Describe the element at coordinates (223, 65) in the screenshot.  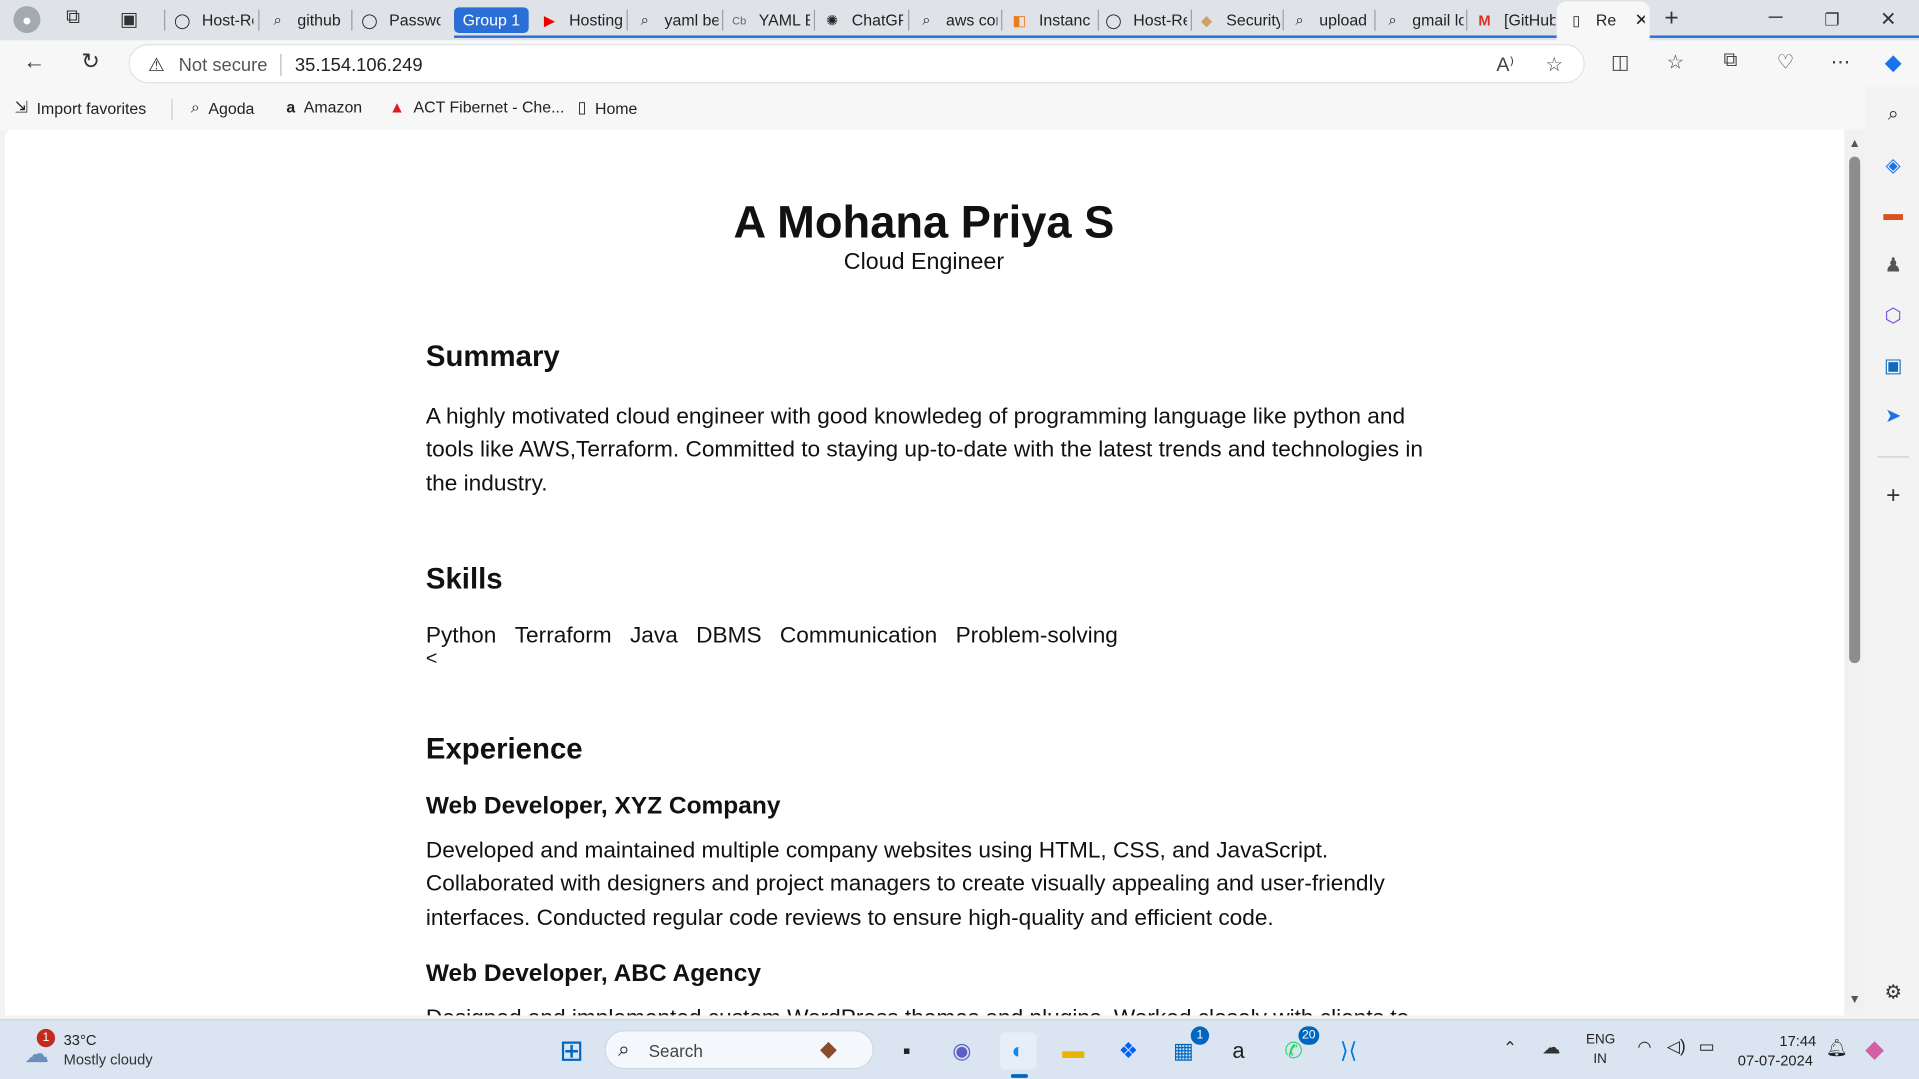
I see `security-label: Not secure` at that location.